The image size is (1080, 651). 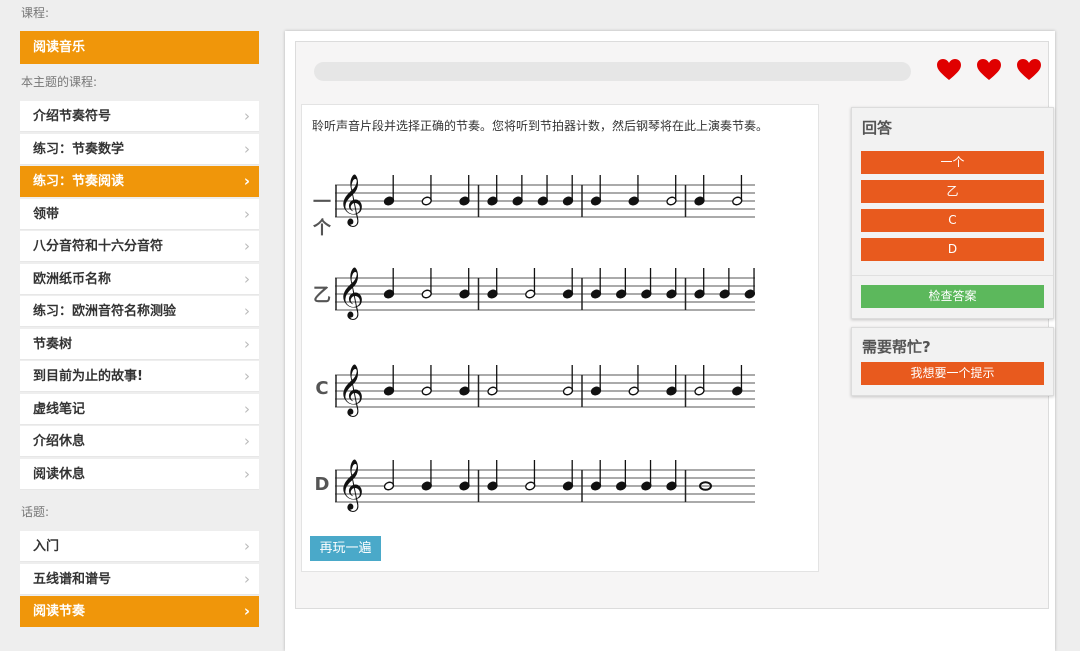 What do you see at coordinates (59, 611) in the screenshot?
I see `sidebar-item-label: 阅读节奏` at bounding box center [59, 611].